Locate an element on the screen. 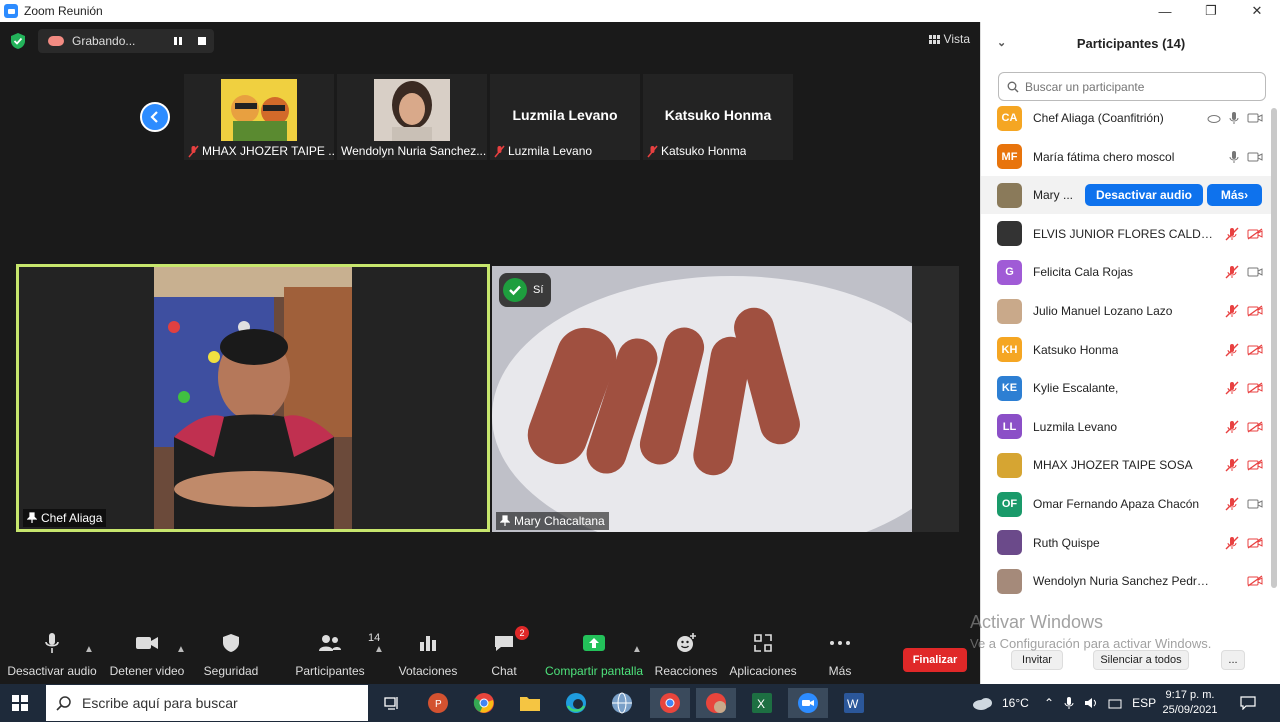 The width and height of the screenshot is (1280, 722). meeting-topbar: Grabando... Vista is located at coordinates (490, 41).